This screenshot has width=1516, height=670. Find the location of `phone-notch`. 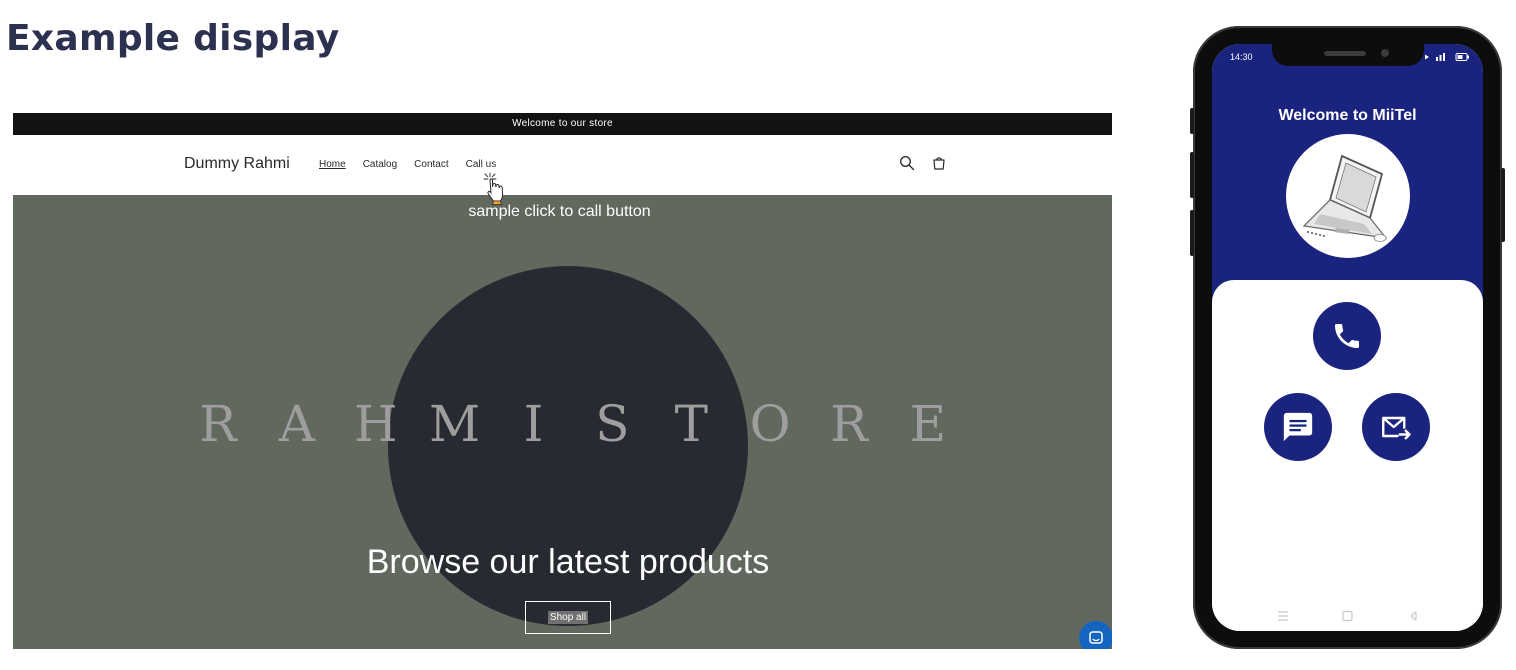

phone-notch is located at coordinates (1348, 55).